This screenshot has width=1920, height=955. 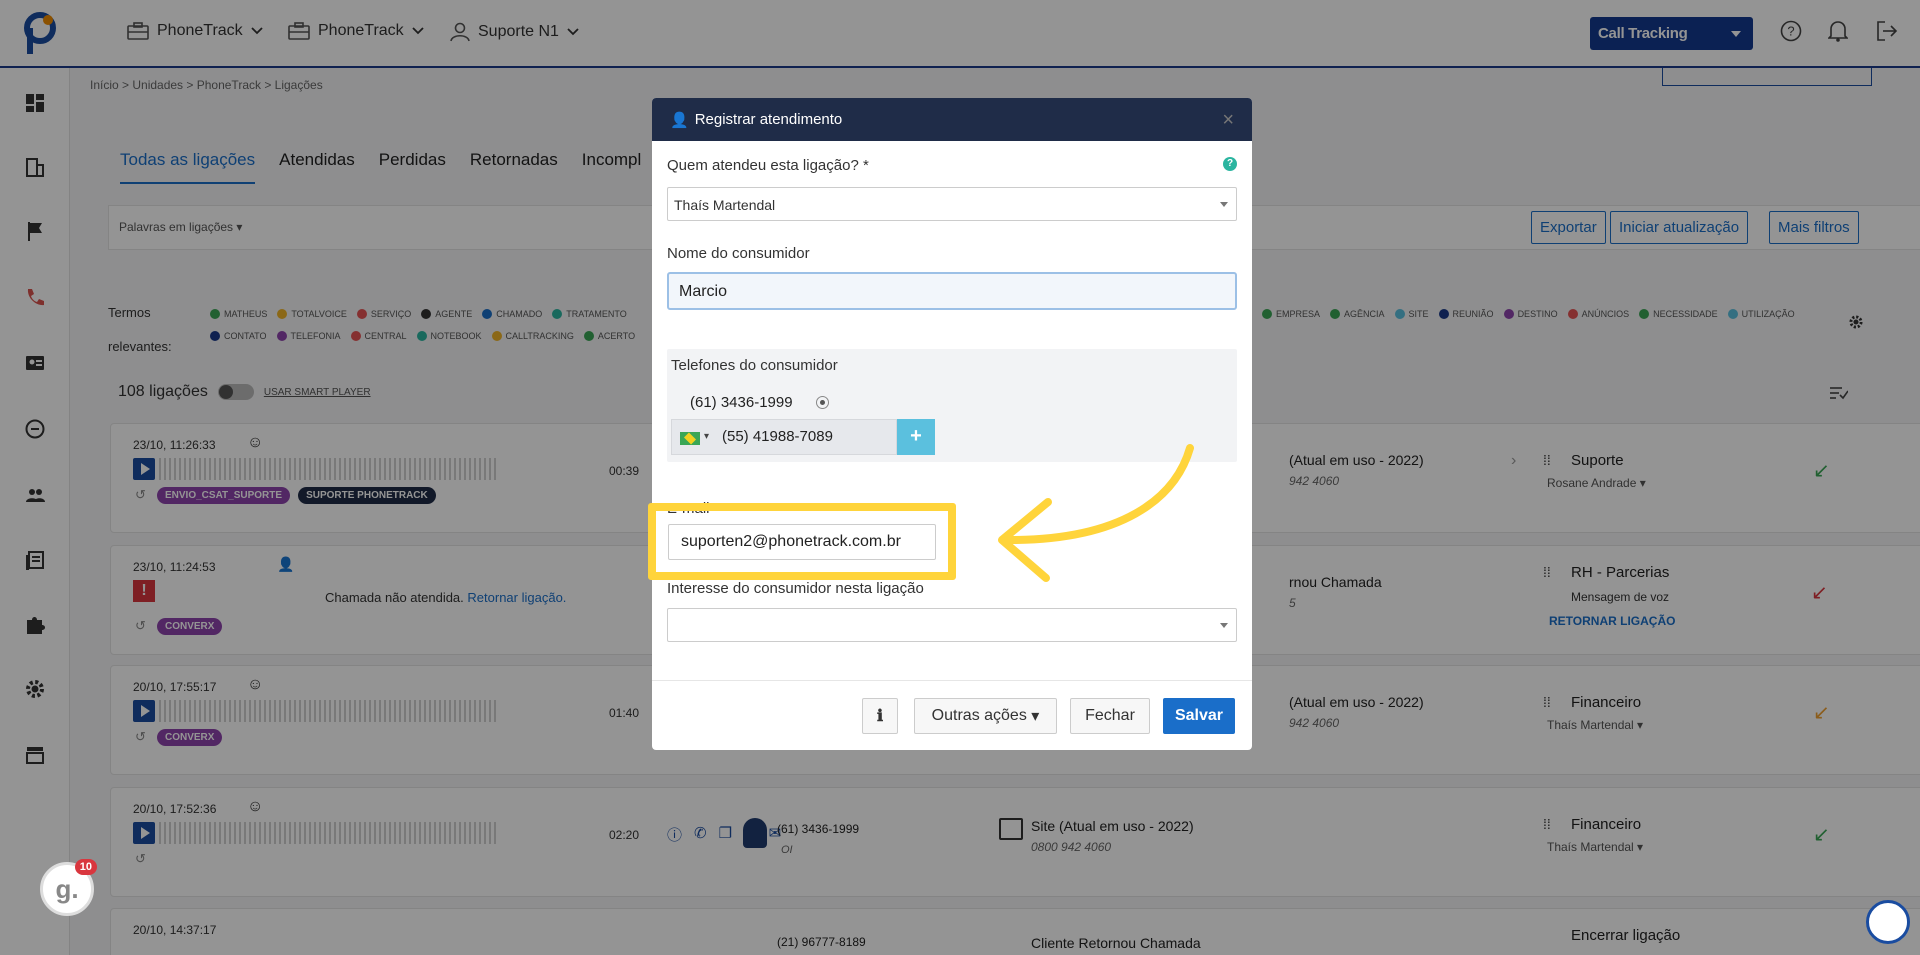 What do you see at coordinates (1228, 120) in the screenshot?
I see `close-icon: ×` at bounding box center [1228, 120].